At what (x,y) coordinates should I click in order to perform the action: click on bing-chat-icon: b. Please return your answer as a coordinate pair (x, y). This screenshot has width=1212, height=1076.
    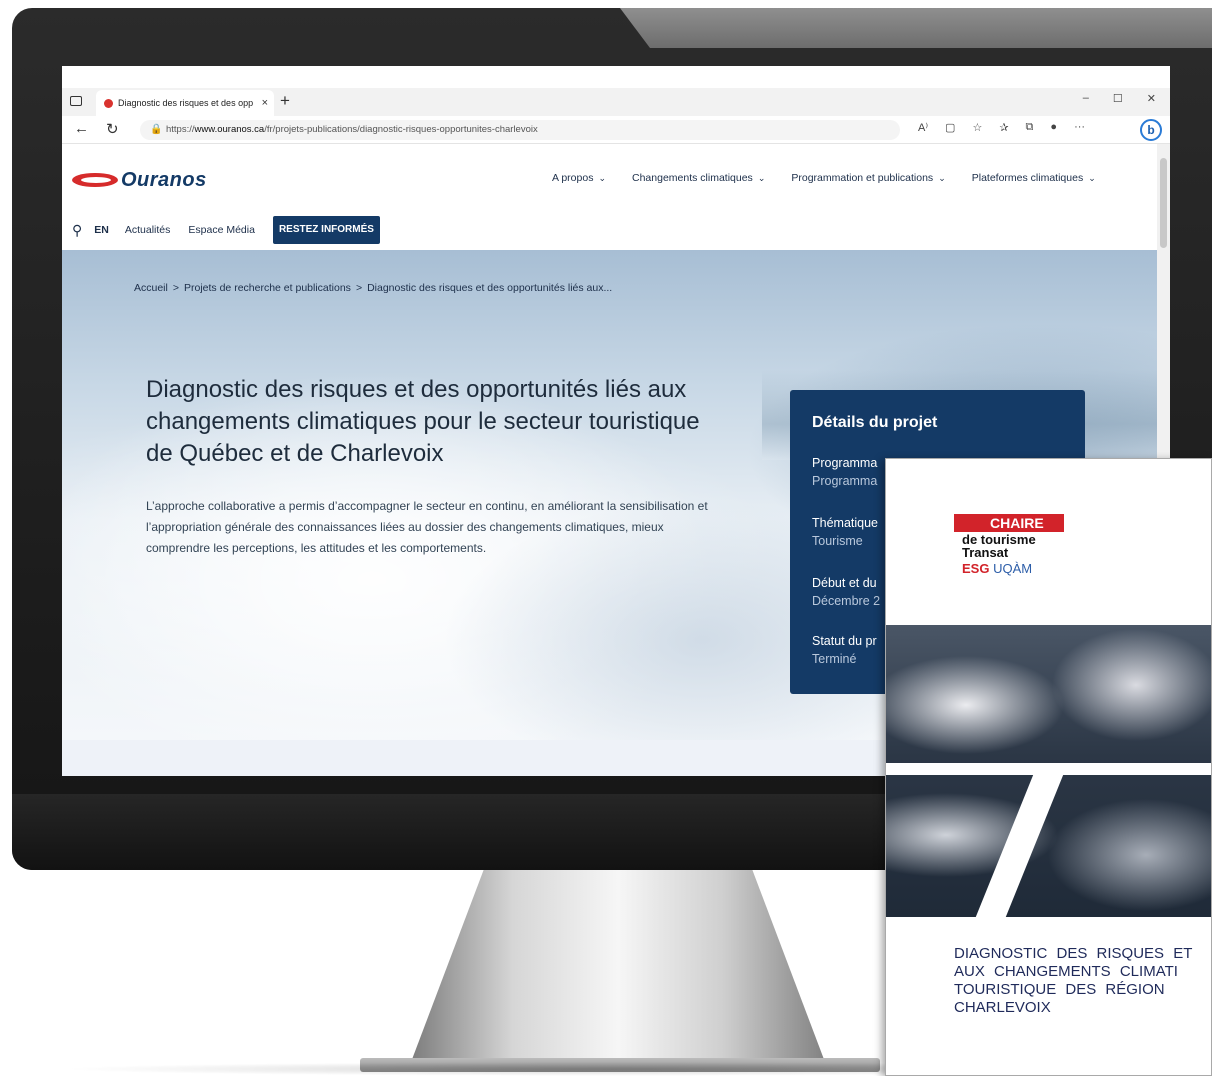
    Looking at the image, I should click on (1151, 130).